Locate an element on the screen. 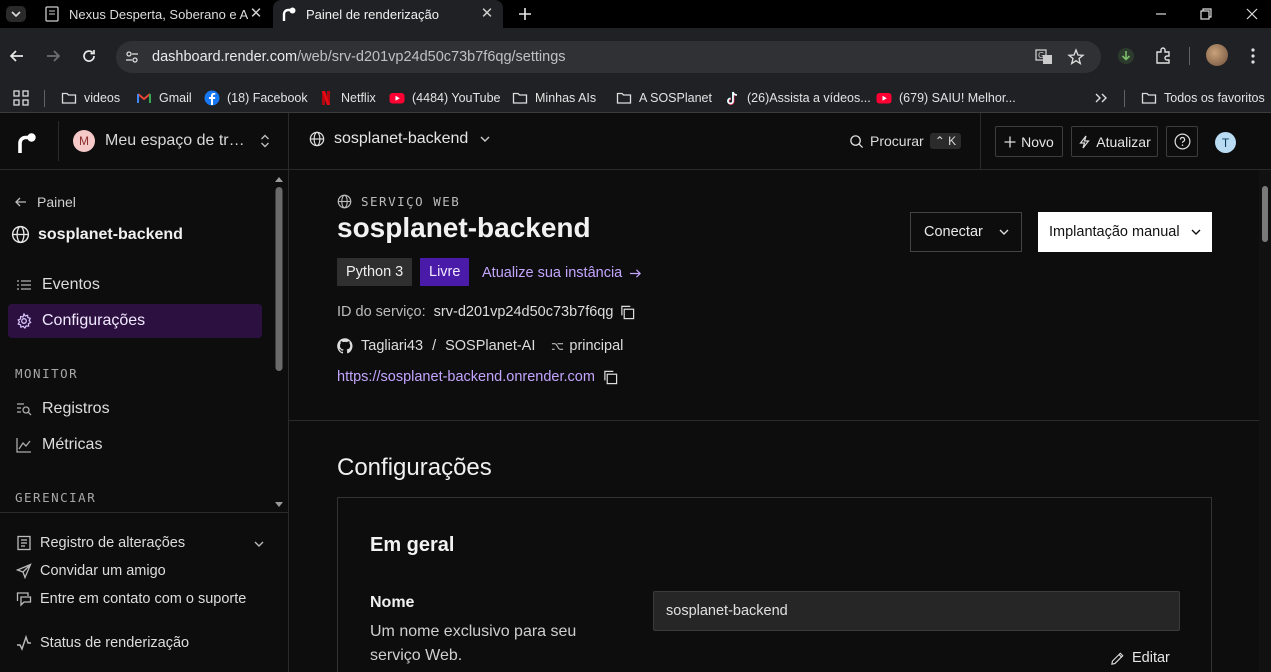  contact-support-link: Entre em contato com o suporte is located at coordinates (131, 599).